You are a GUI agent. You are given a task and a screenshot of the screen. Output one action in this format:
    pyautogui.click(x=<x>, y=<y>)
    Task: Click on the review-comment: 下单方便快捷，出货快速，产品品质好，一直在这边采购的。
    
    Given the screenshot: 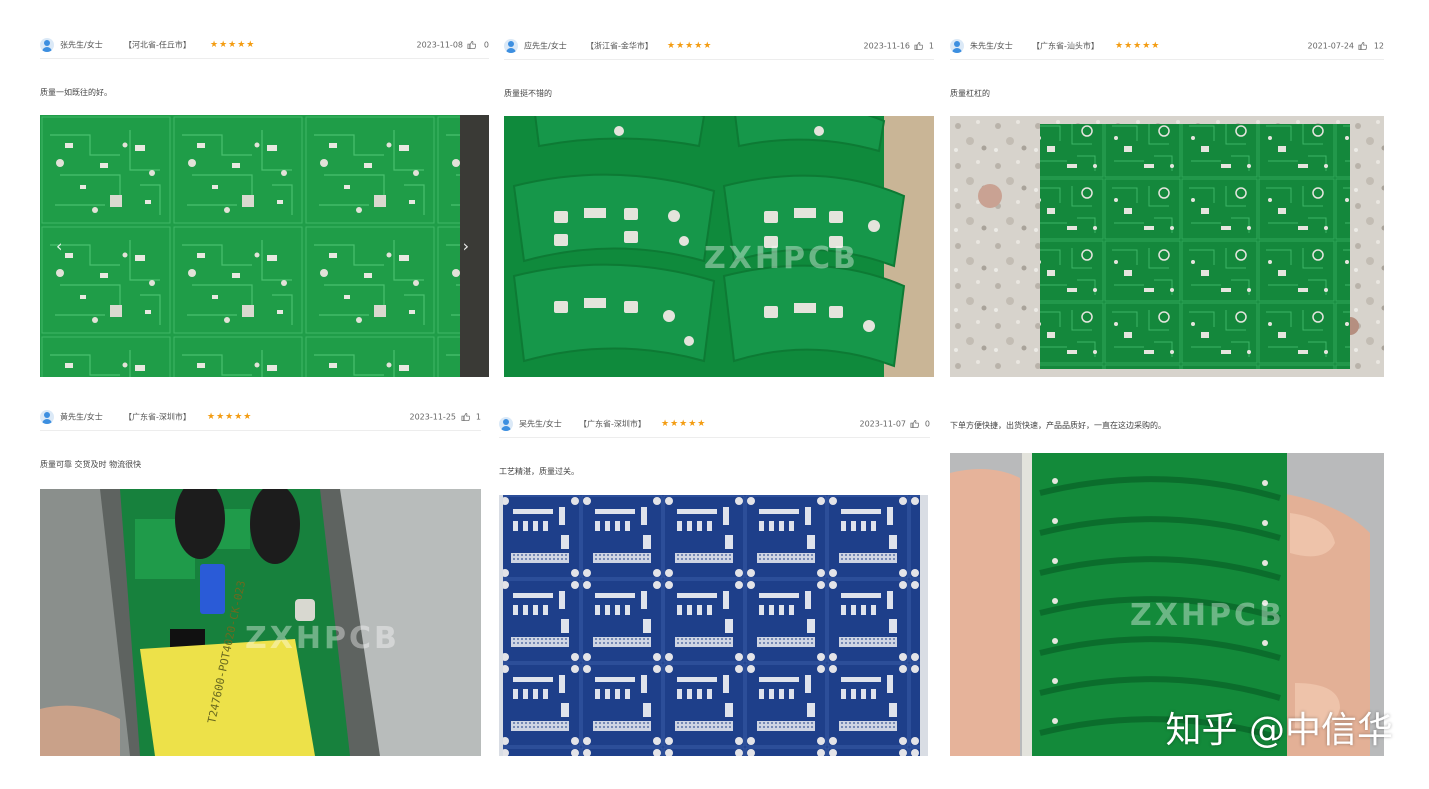 What is the action you would take?
    pyautogui.click(x=1058, y=425)
    